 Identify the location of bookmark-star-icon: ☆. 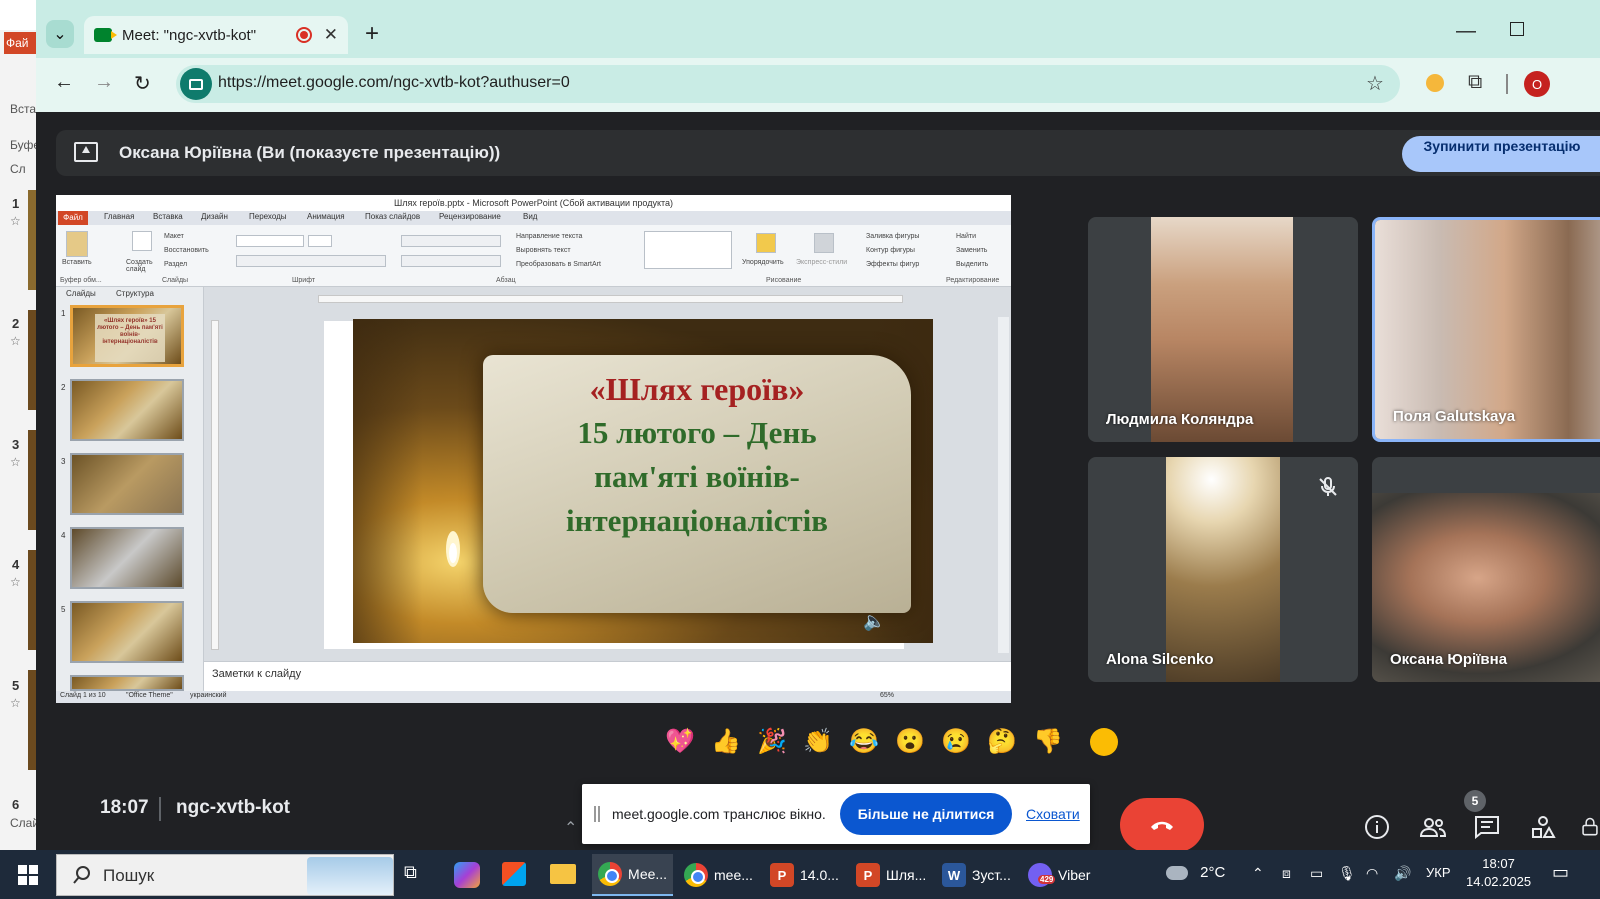
(1375, 83).